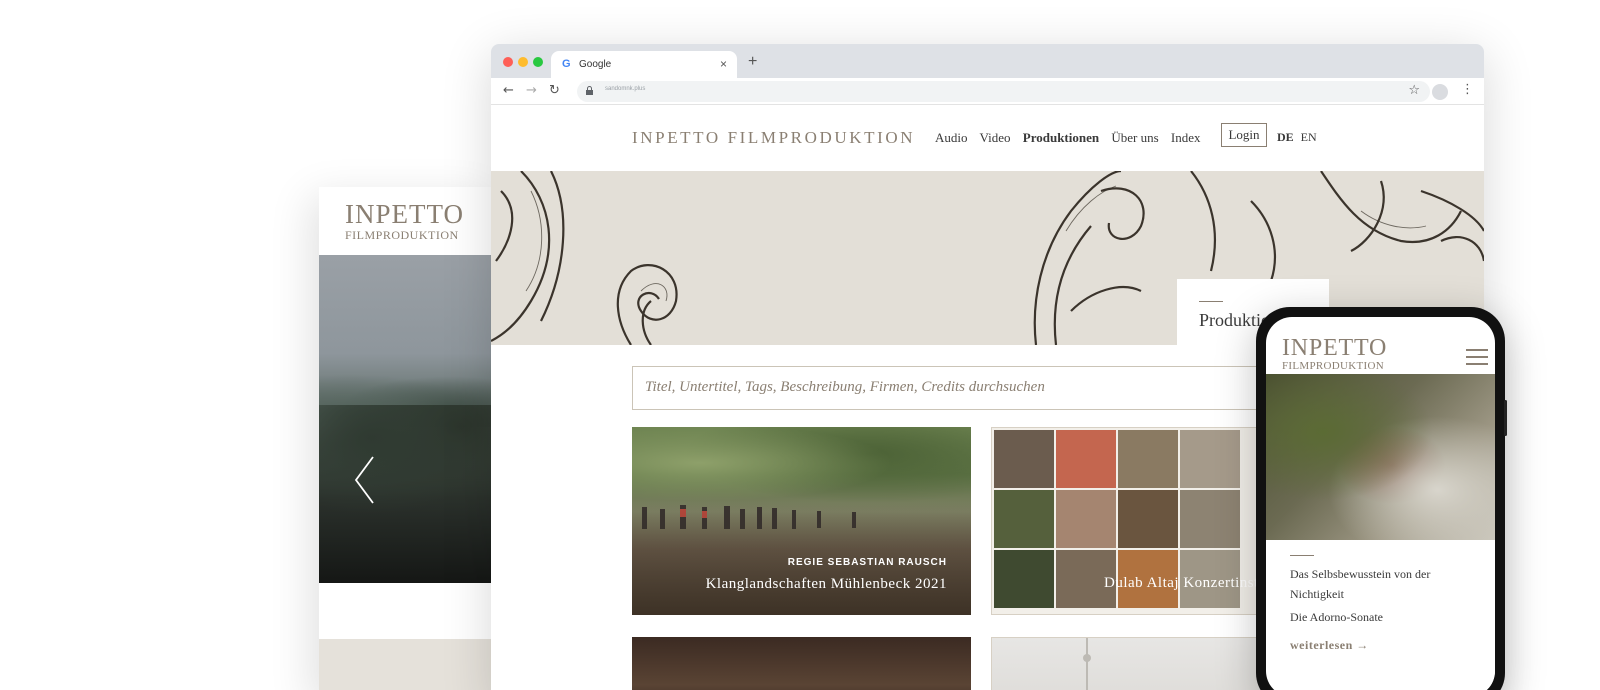 The height and width of the screenshot is (690, 1600). I want to click on teaser-subtitle: Die Adorno-Sonate, so click(1336, 617).